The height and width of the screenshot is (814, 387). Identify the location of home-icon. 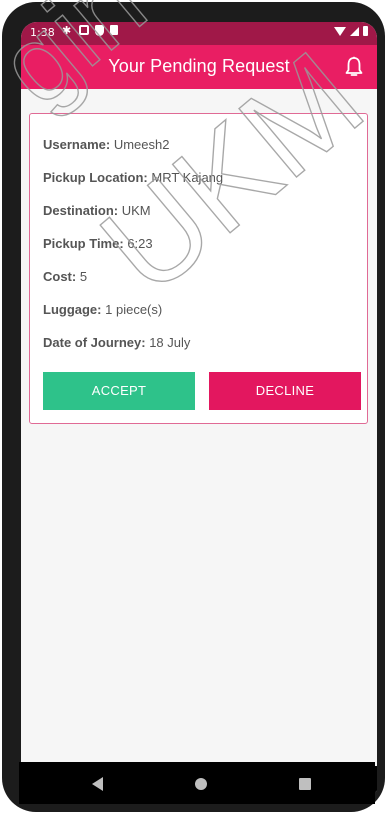
(201, 784).